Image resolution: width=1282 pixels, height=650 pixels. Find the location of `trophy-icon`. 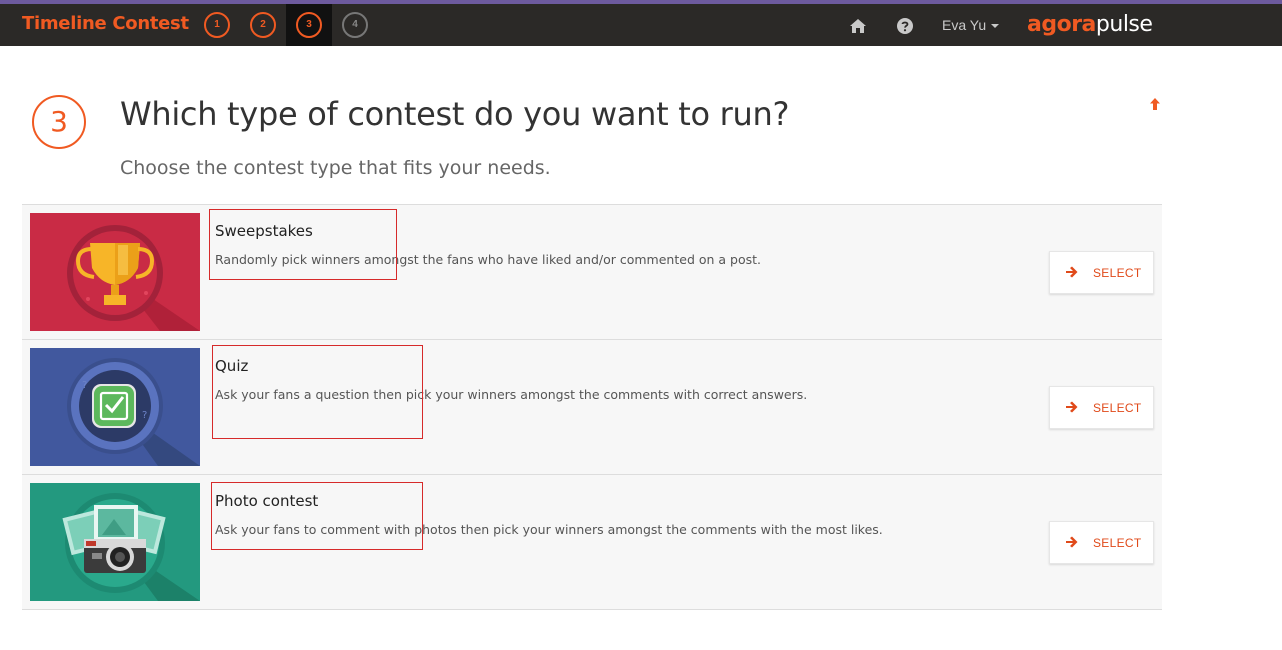

trophy-icon is located at coordinates (115, 272).